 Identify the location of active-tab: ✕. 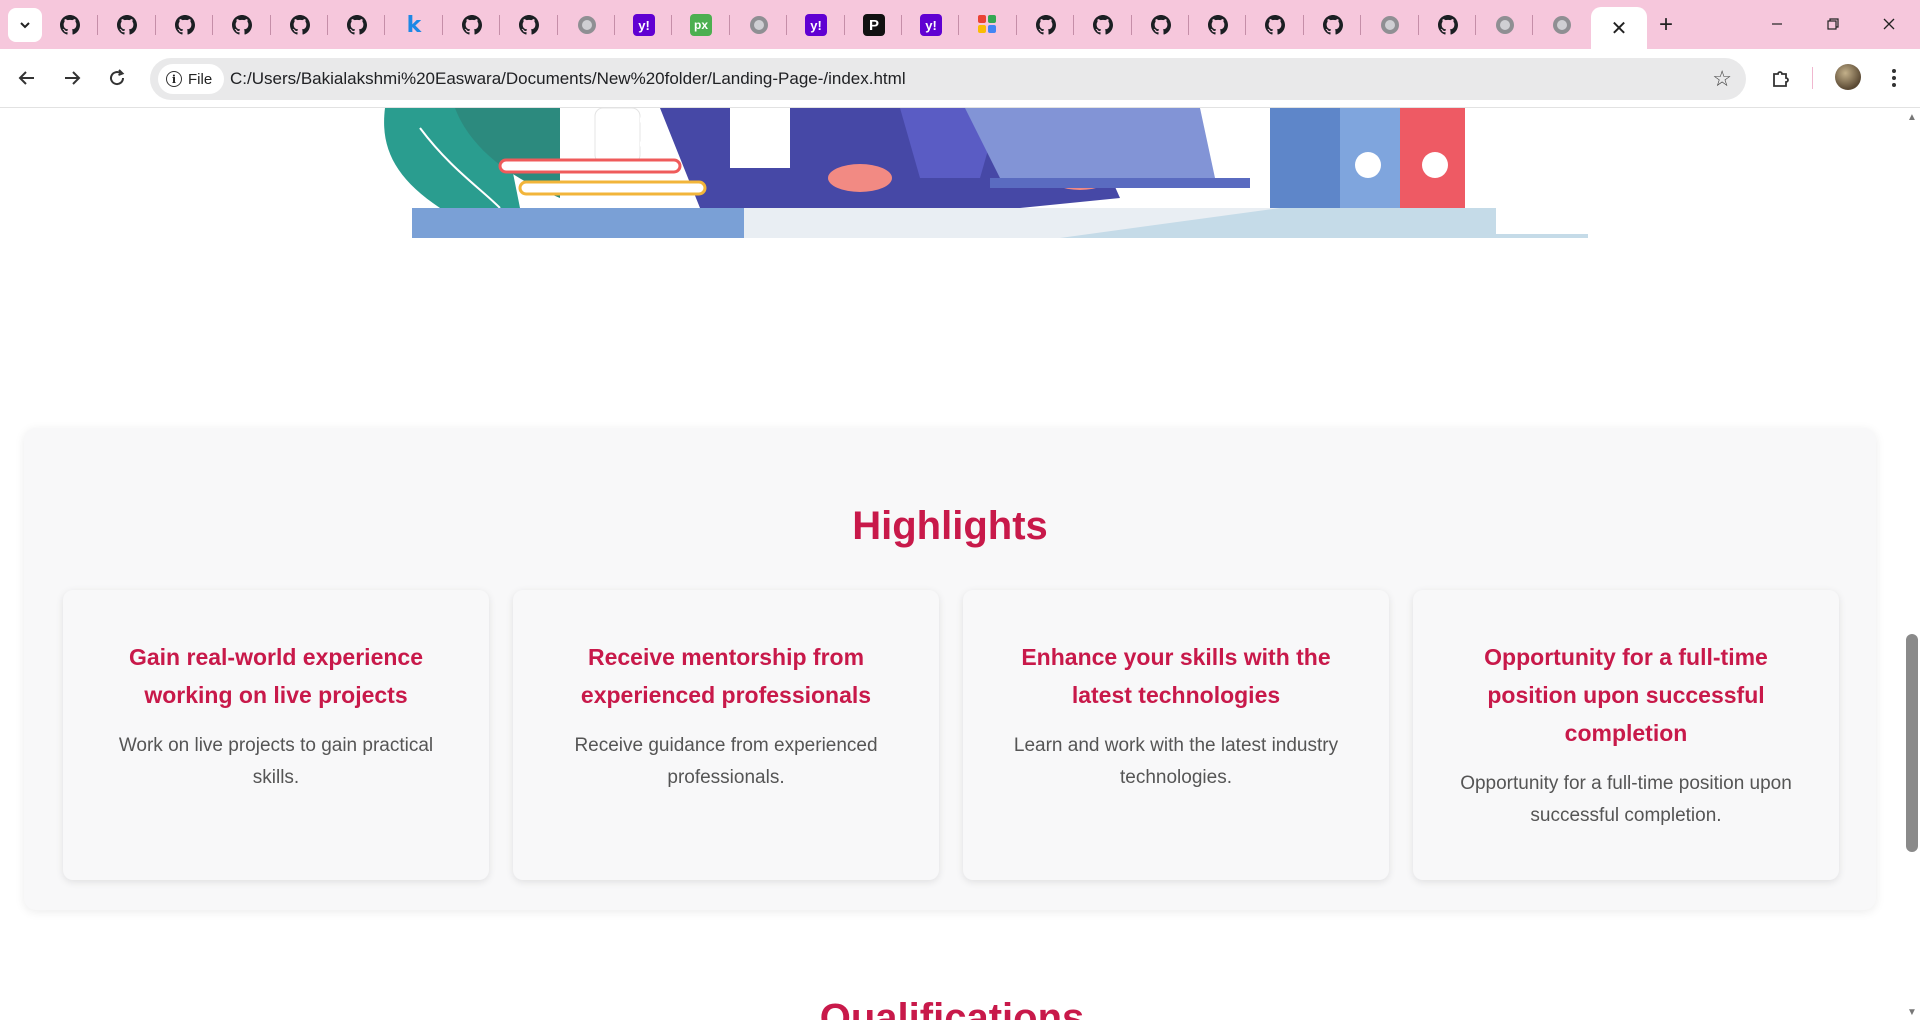
(1619, 28).